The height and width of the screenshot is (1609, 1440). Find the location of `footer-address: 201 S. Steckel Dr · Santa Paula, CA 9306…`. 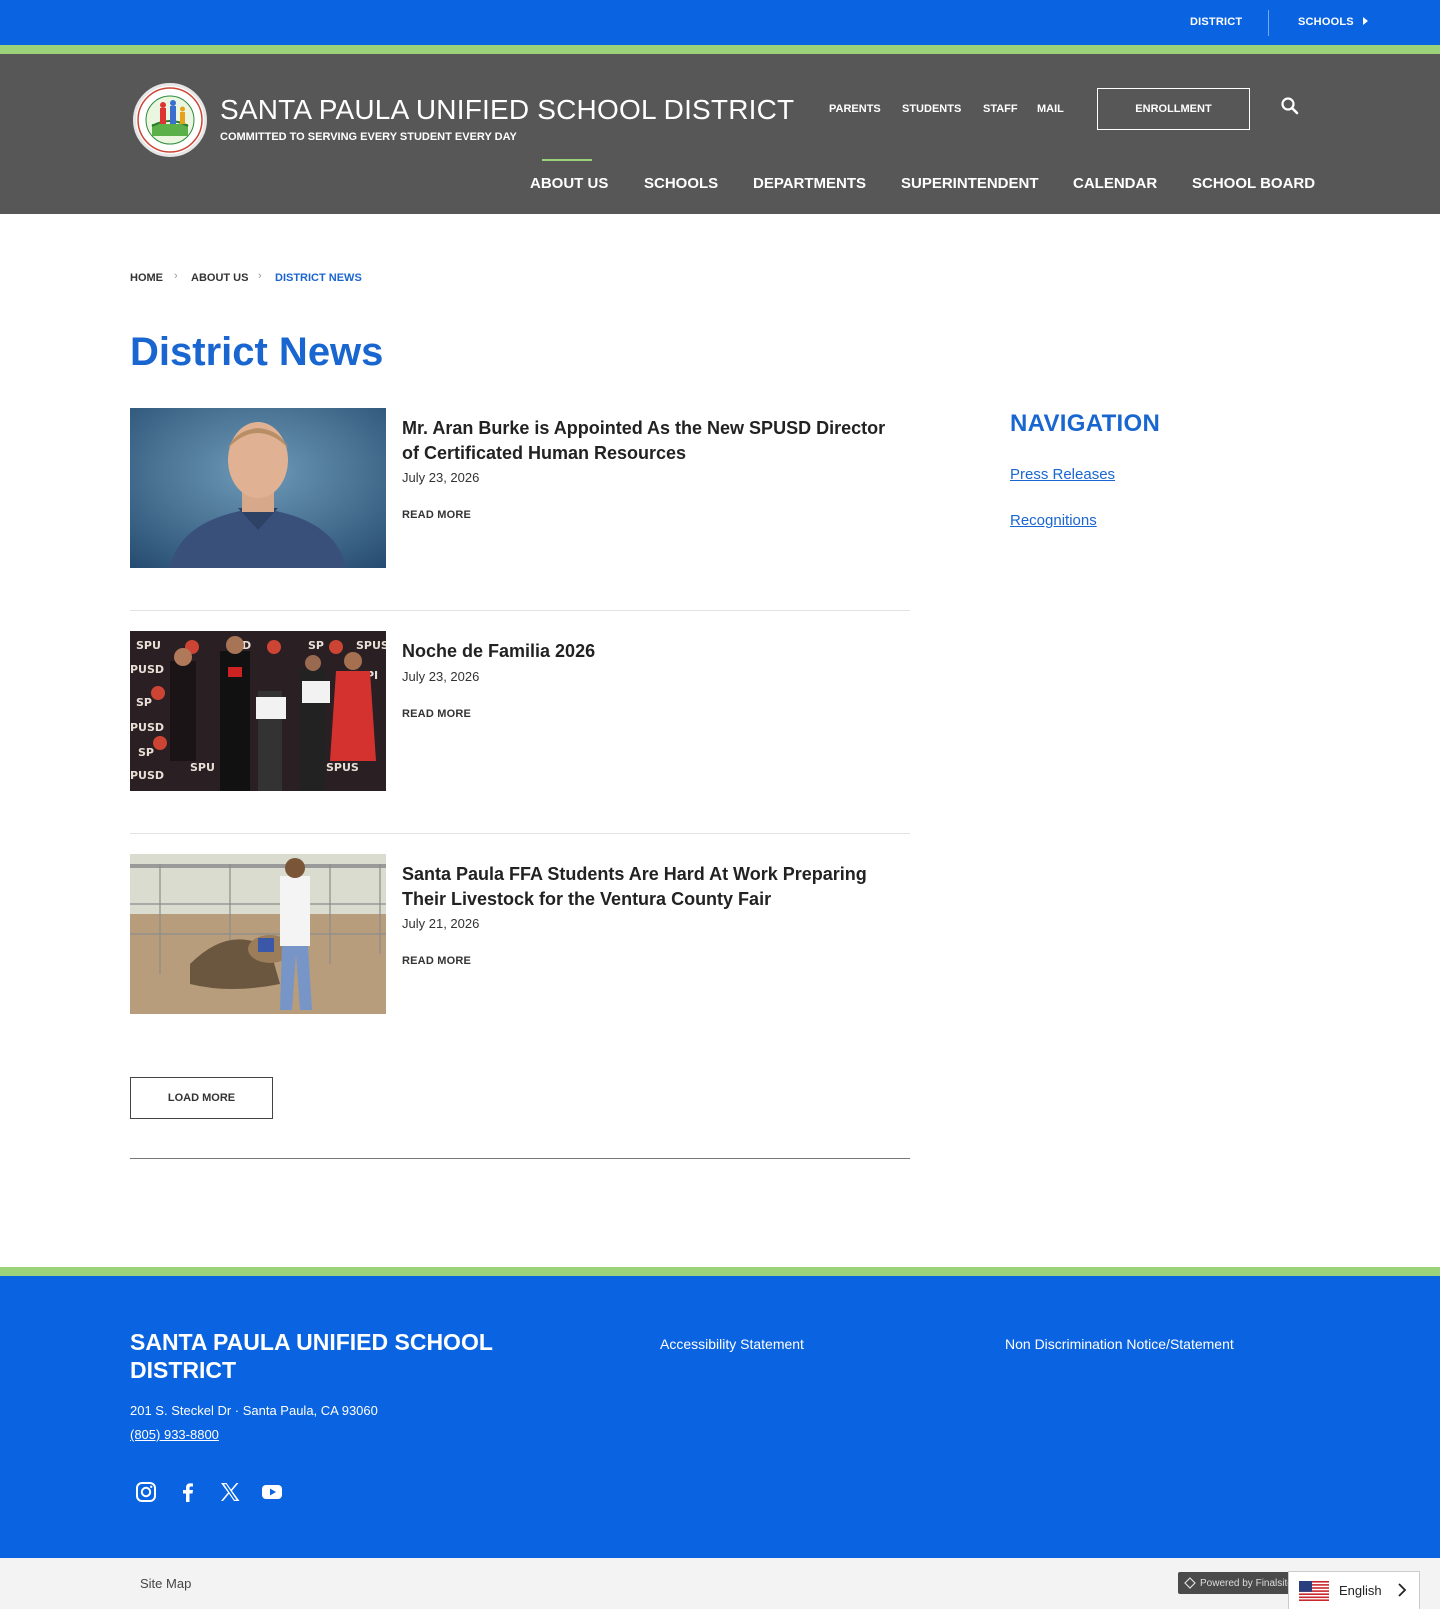

footer-address: 201 S. Steckel Dr · Santa Paula, CA 9306… is located at coordinates (254, 1410).